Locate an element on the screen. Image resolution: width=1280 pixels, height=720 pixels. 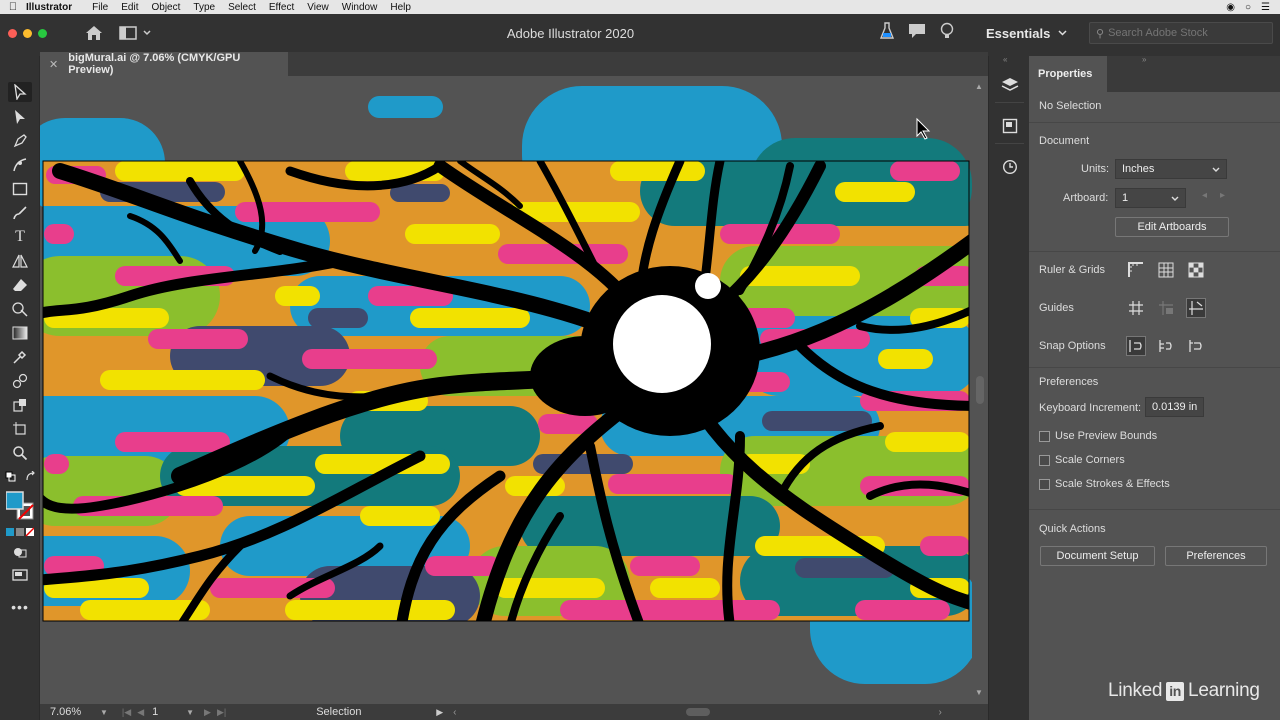
menu-object: Object is located at coordinates (165, 7).